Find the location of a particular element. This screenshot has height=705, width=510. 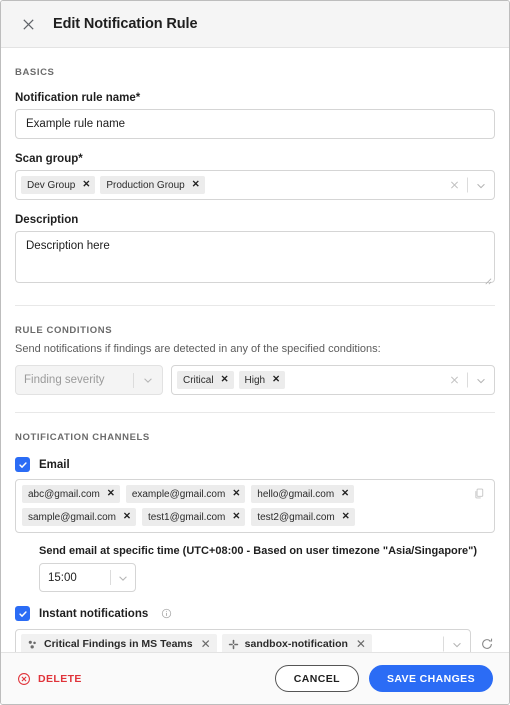

circle-x-icon is located at coordinates (24, 679).